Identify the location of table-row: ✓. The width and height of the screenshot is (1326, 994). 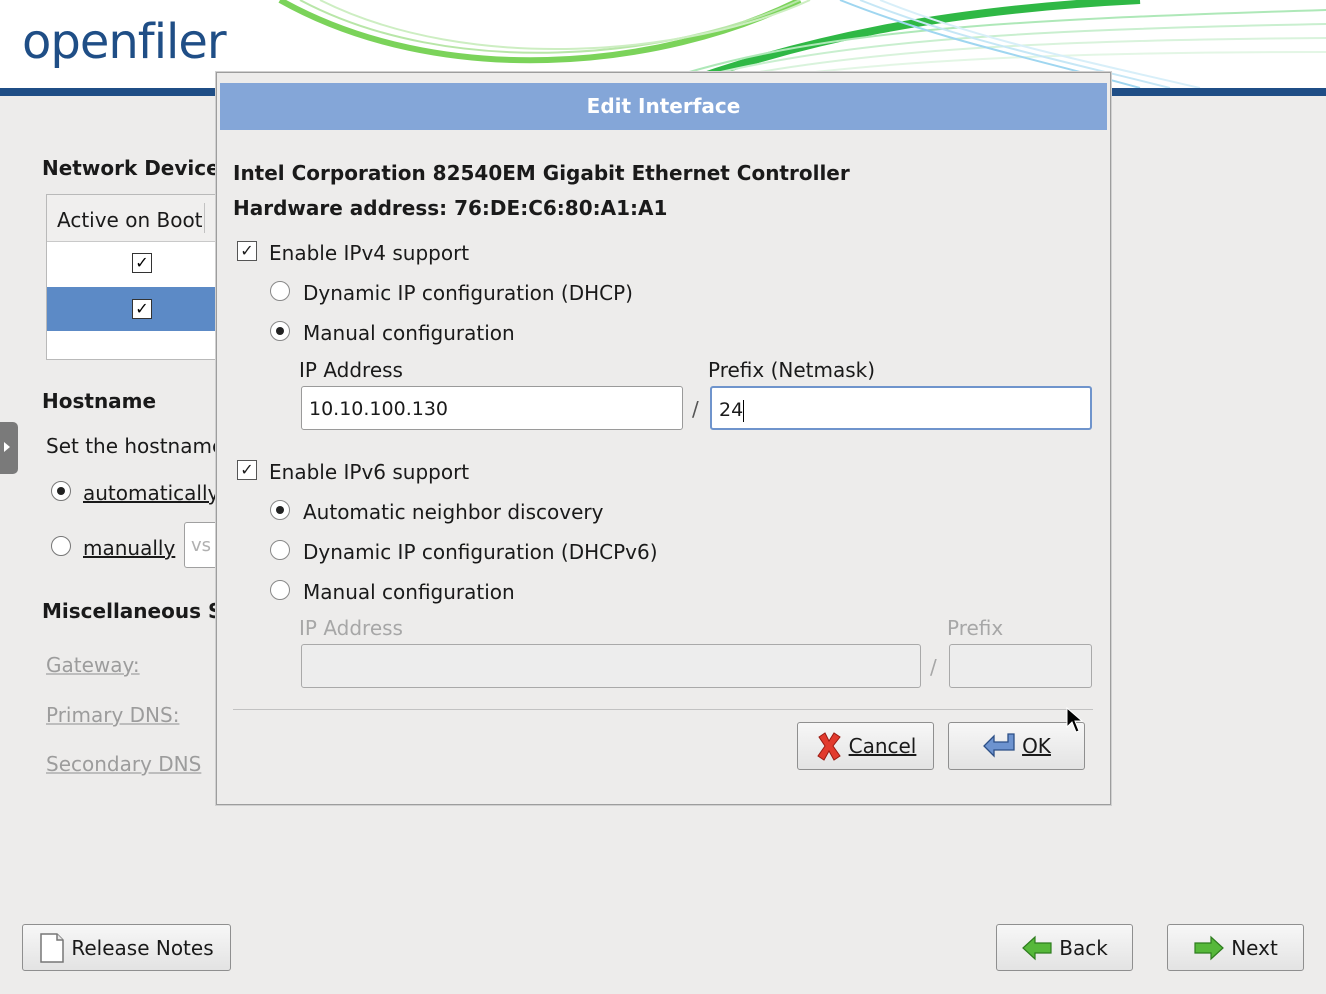
(132, 263).